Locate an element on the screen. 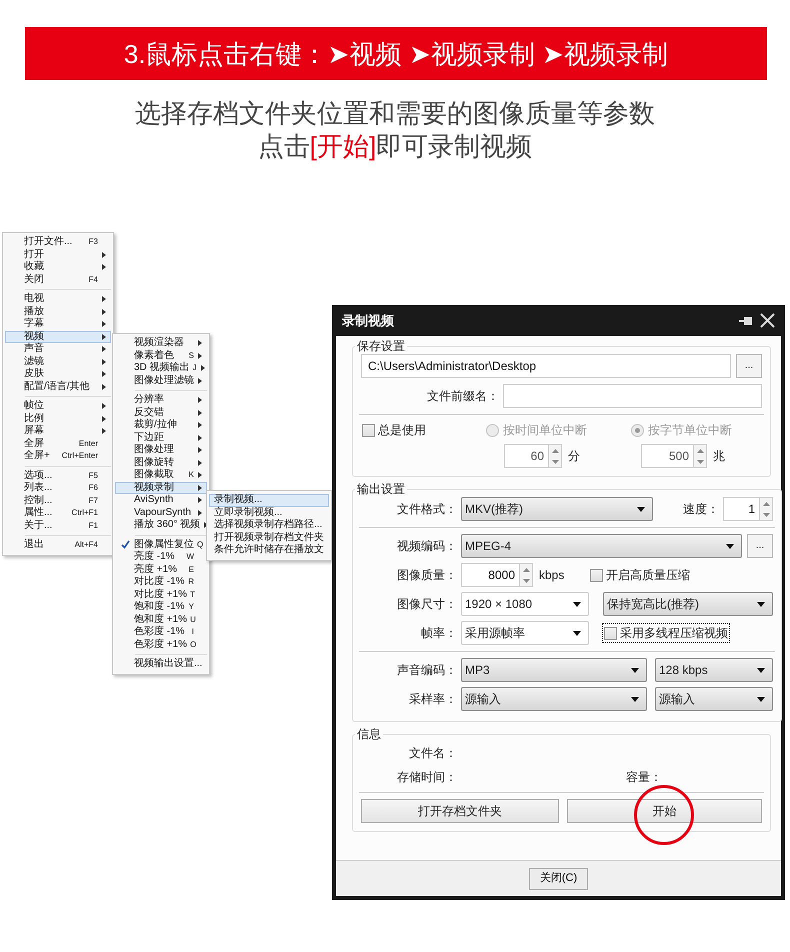 The image size is (790, 952). menu-item: 退出 Alt+F4 is located at coordinates (58, 545).